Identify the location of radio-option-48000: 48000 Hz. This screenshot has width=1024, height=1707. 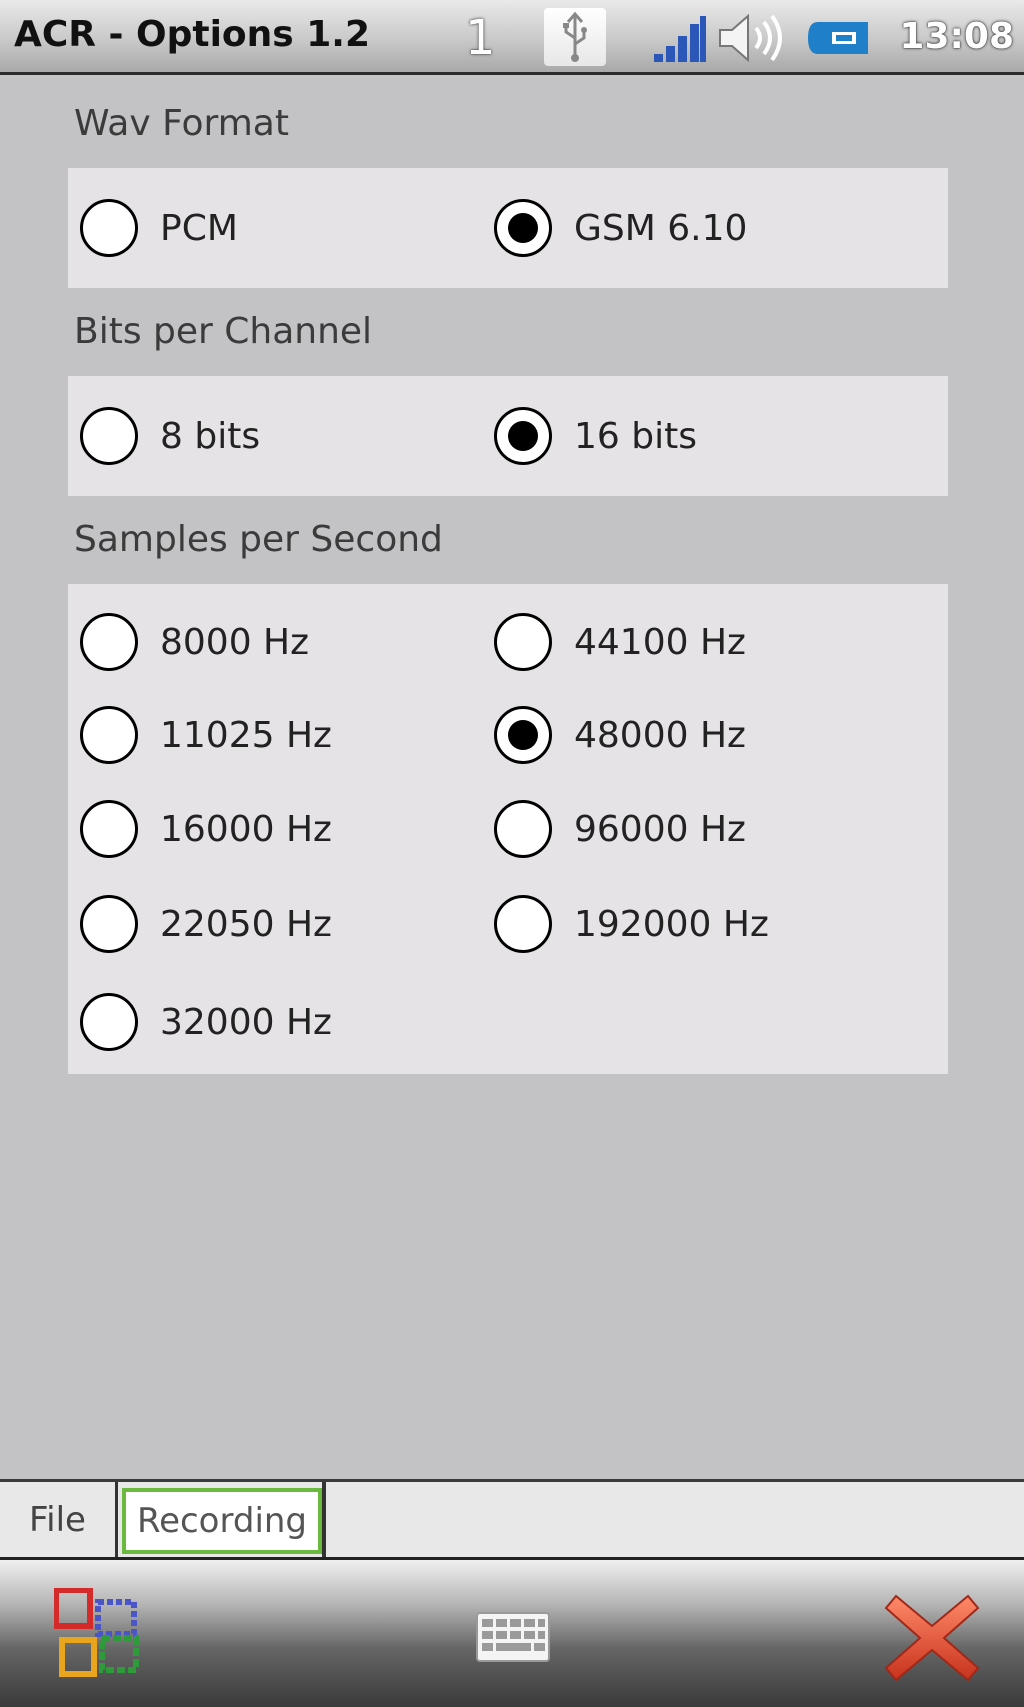
(620, 735).